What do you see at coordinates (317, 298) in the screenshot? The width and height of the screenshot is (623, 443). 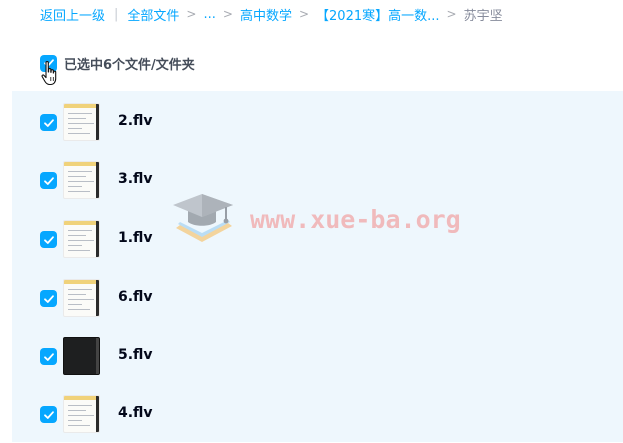 I see `file-row: 6.flv` at bounding box center [317, 298].